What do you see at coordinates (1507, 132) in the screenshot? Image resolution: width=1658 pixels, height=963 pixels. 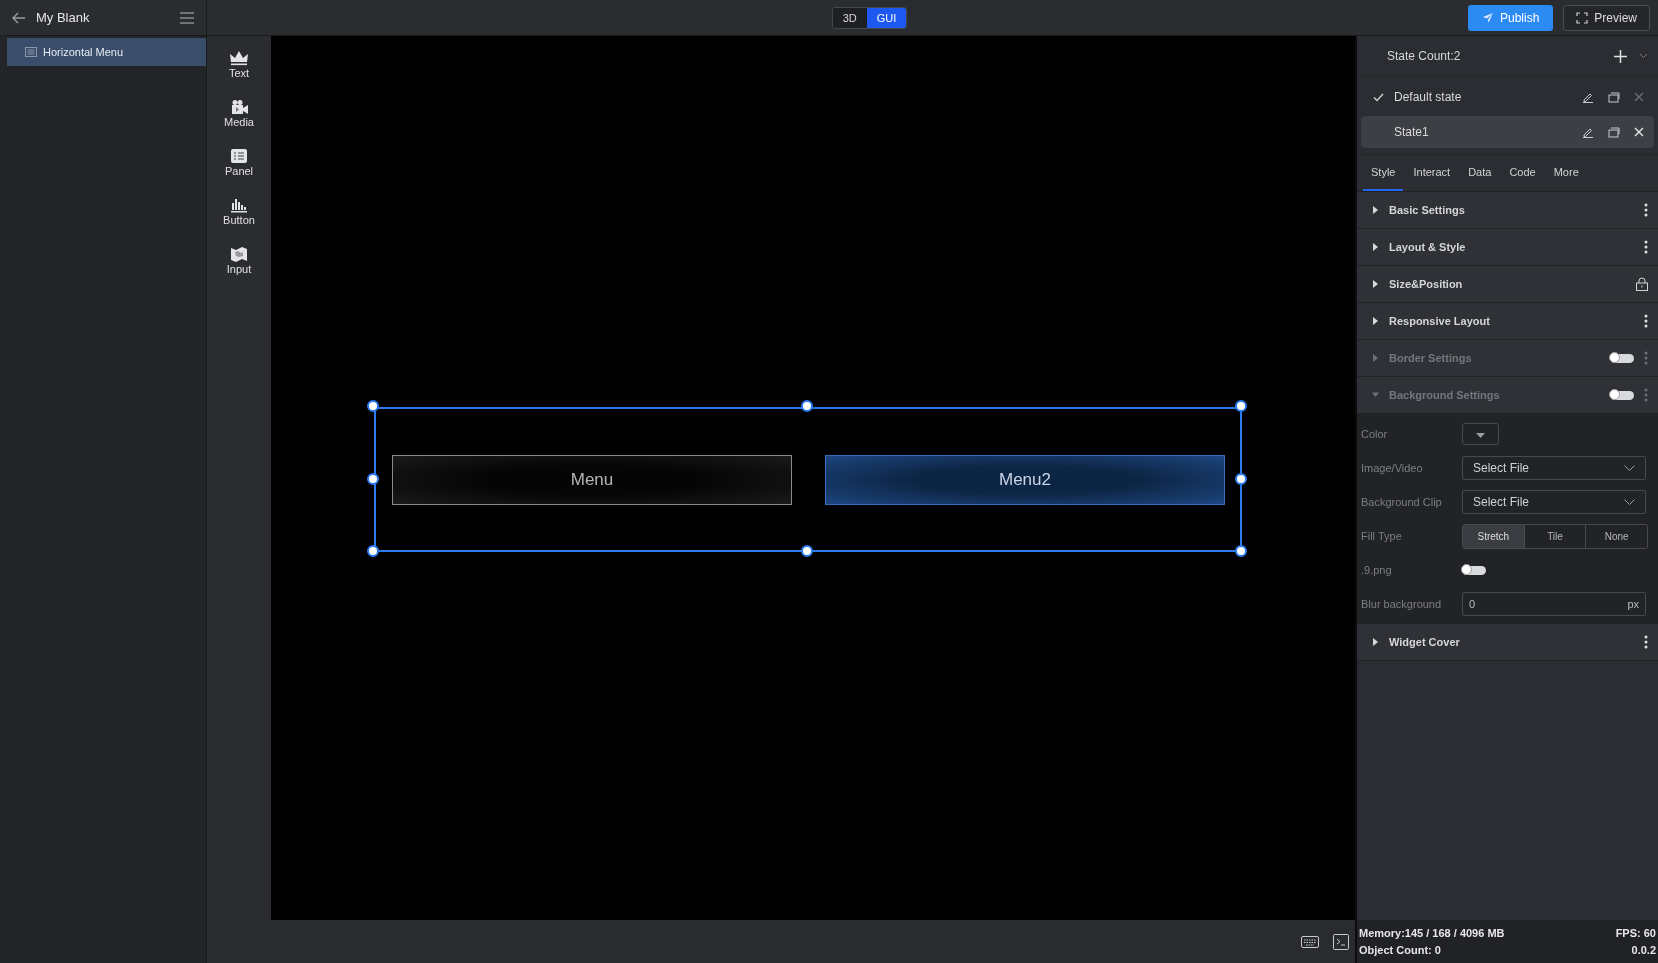 I see `state-item: State1` at bounding box center [1507, 132].